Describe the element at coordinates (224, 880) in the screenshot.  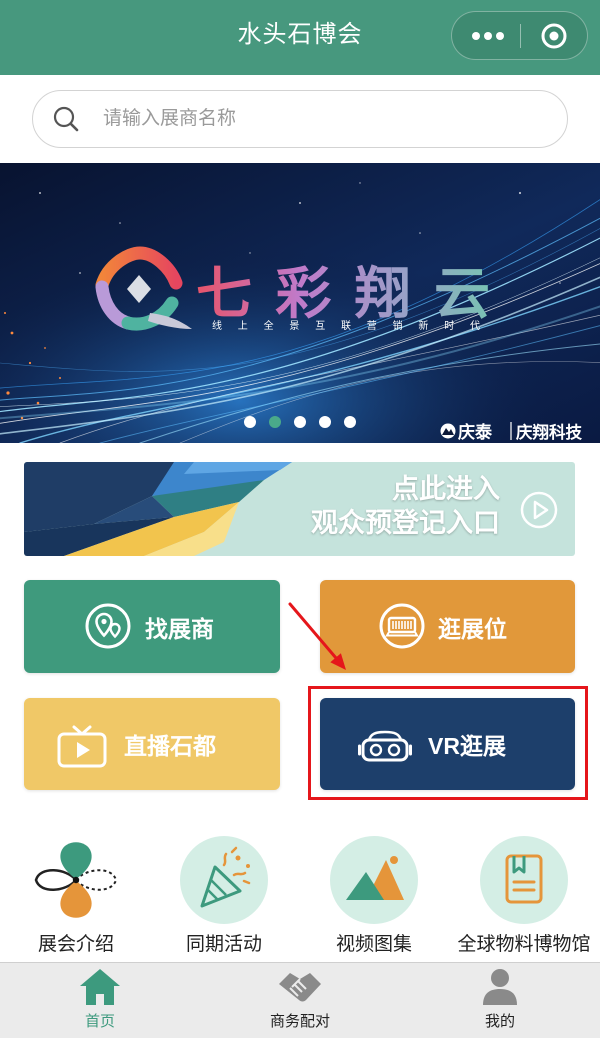
I see `party-popper-icon` at that location.